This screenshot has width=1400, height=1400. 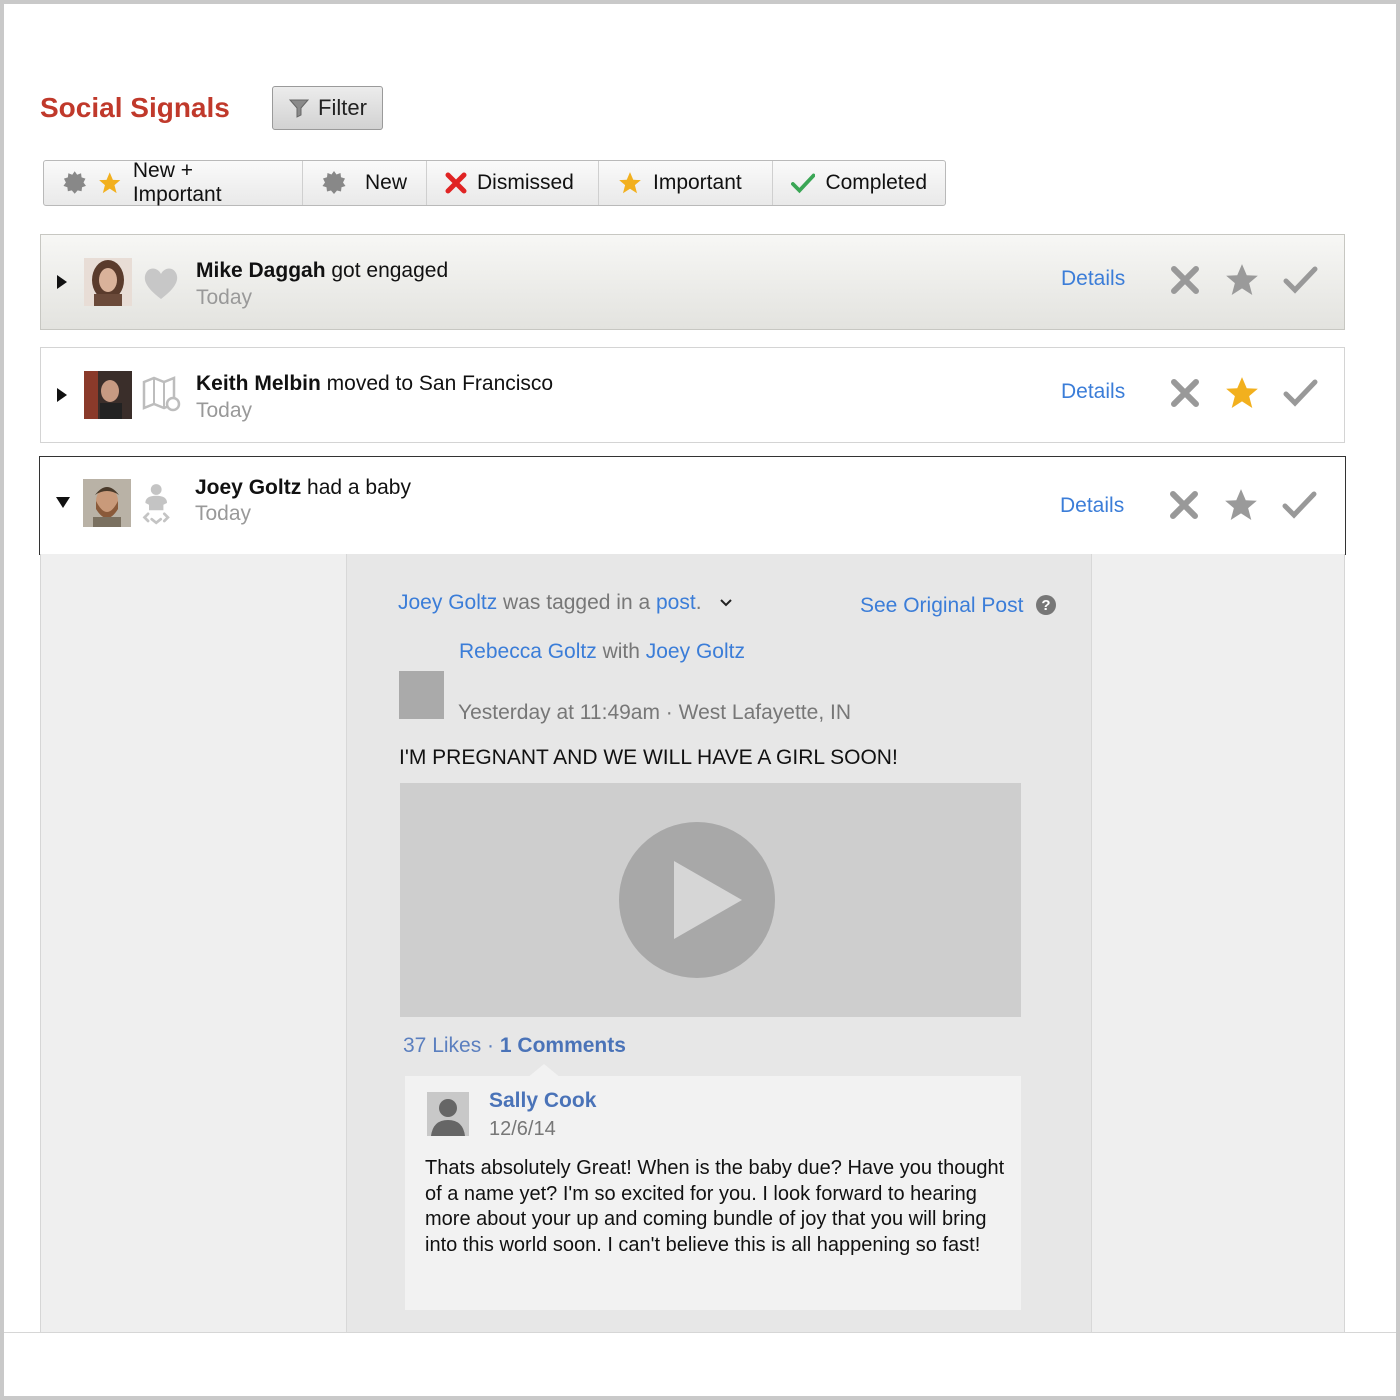 I want to click on post-author-line: Rebecca Goltz with Joey Goltz, so click(x=602, y=651).